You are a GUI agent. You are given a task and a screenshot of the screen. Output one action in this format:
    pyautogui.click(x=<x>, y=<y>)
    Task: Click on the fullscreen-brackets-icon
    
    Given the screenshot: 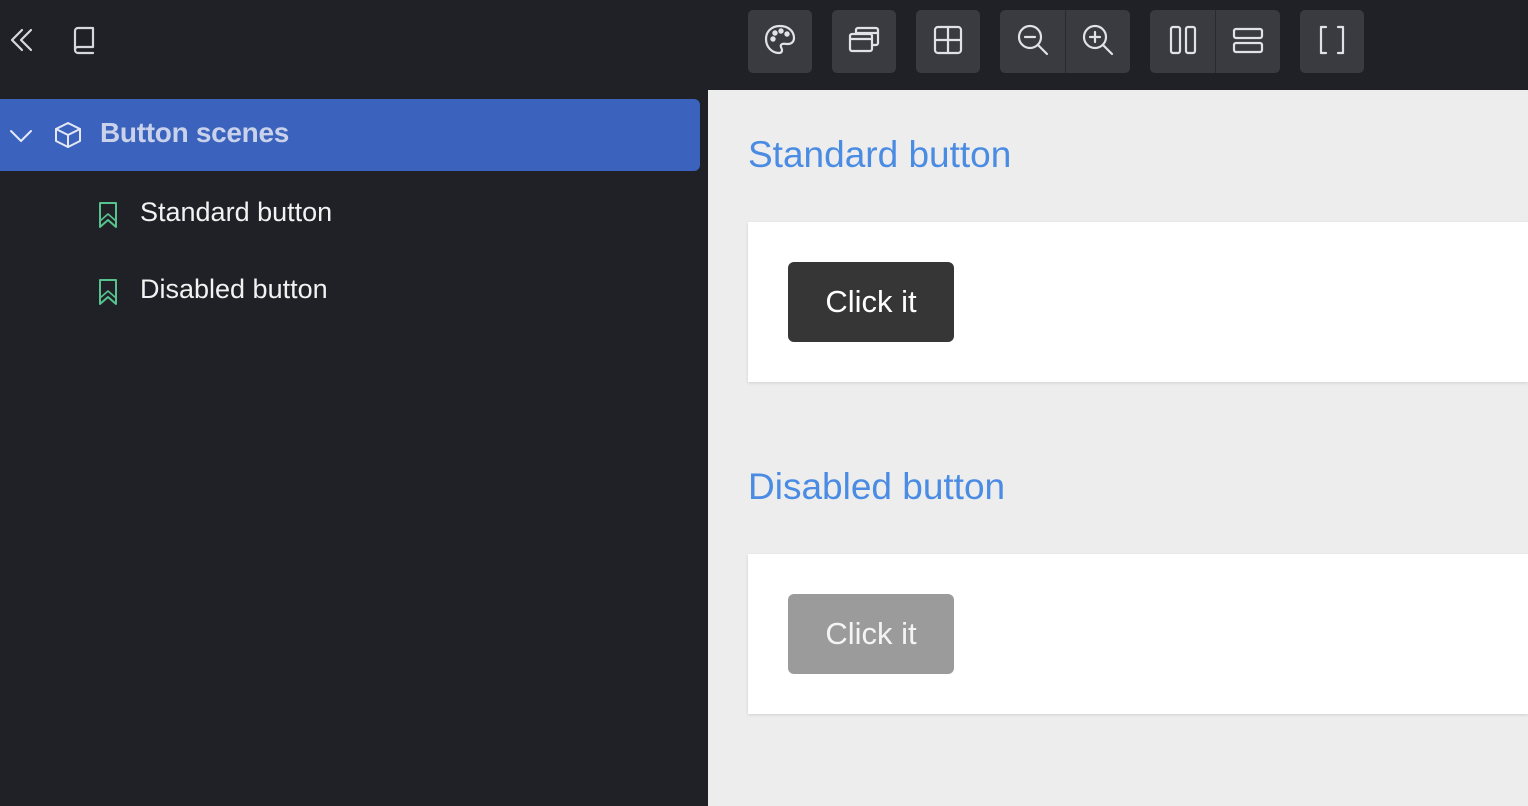 What is the action you would take?
    pyautogui.click(x=1332, y=42)
    